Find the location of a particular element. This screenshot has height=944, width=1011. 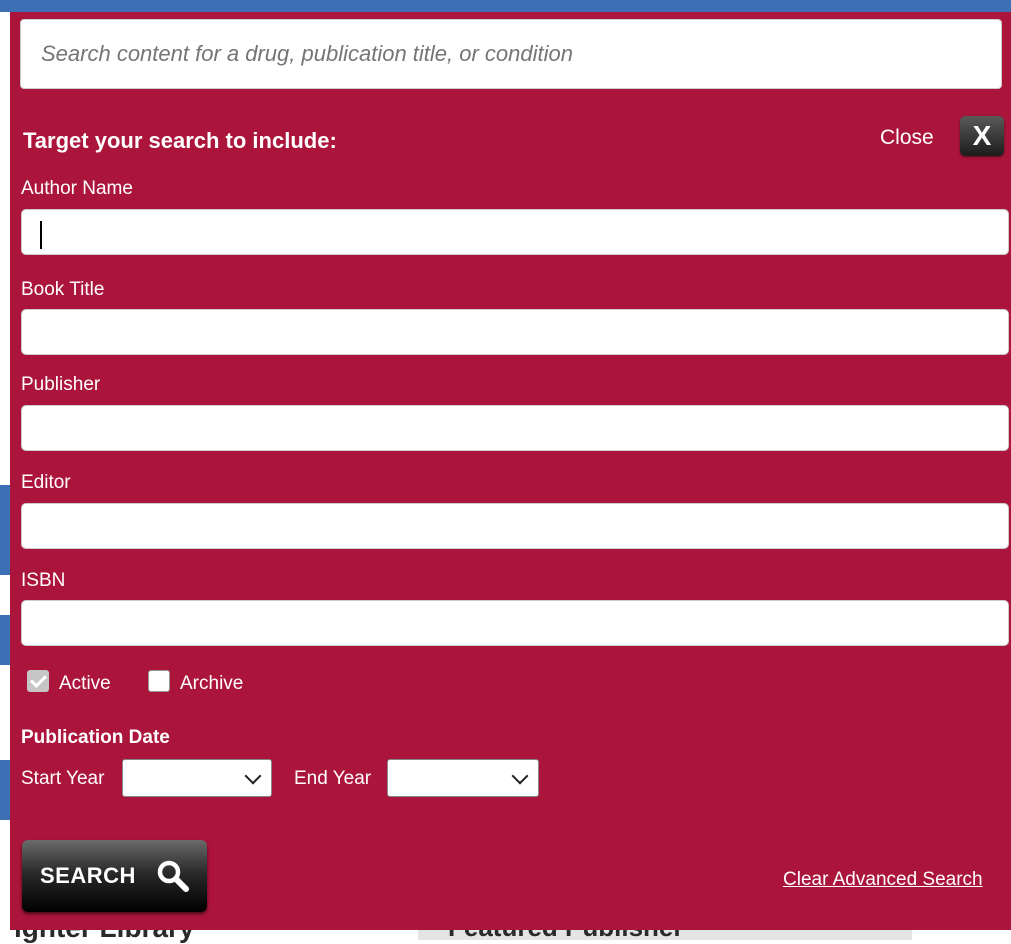

editor-label: Editor is located at coordinates (46, 482).